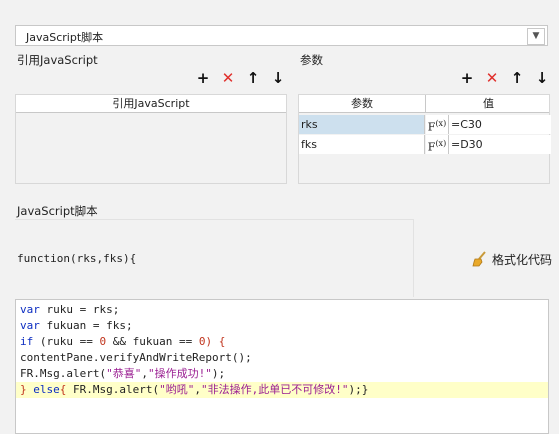  Describe the element at coordinates (362, 103) in the screenshot. I see `params-col-name: 参数` at that location.